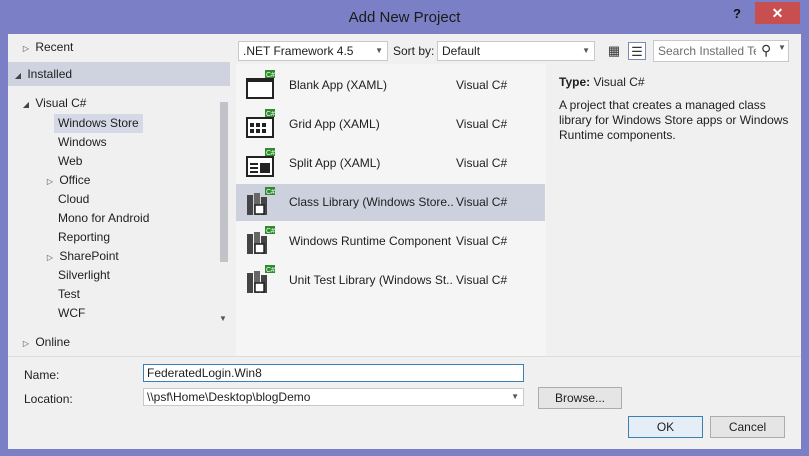 This screenshot has width=809, height=456. I want to click on tree-item-windows-store: Windows Store, so click(98, 123).